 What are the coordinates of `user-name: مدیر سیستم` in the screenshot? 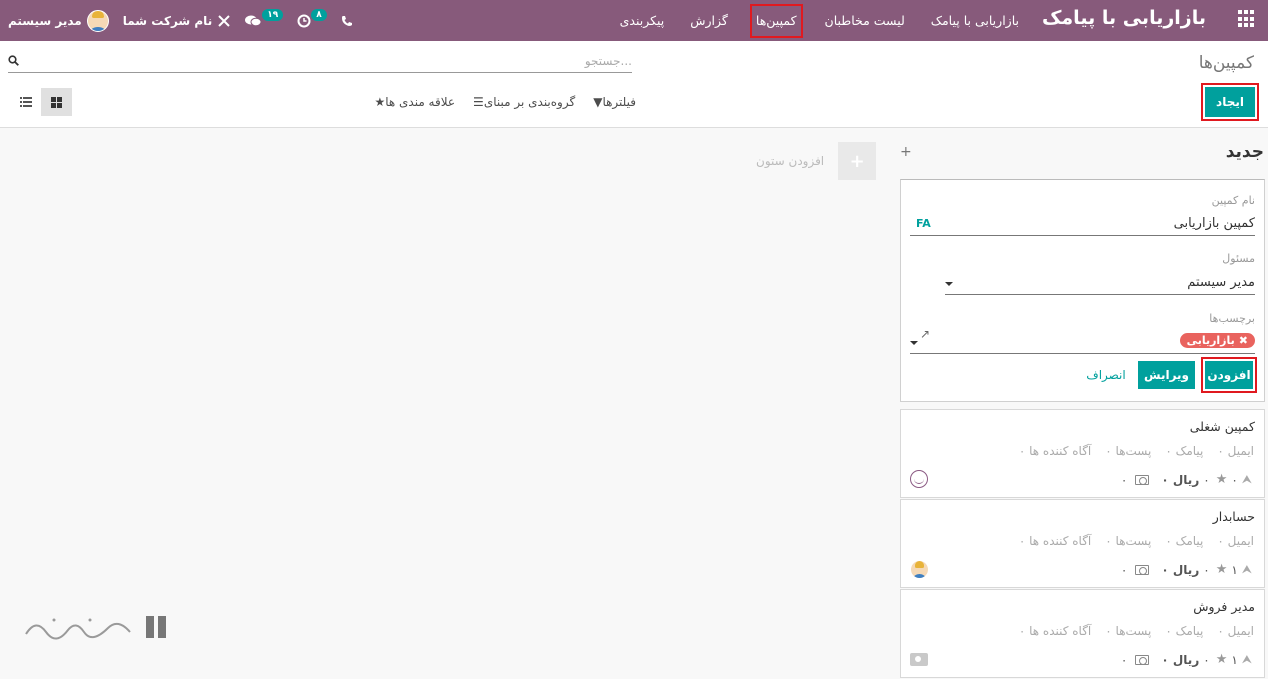 It's located at (45, 20).